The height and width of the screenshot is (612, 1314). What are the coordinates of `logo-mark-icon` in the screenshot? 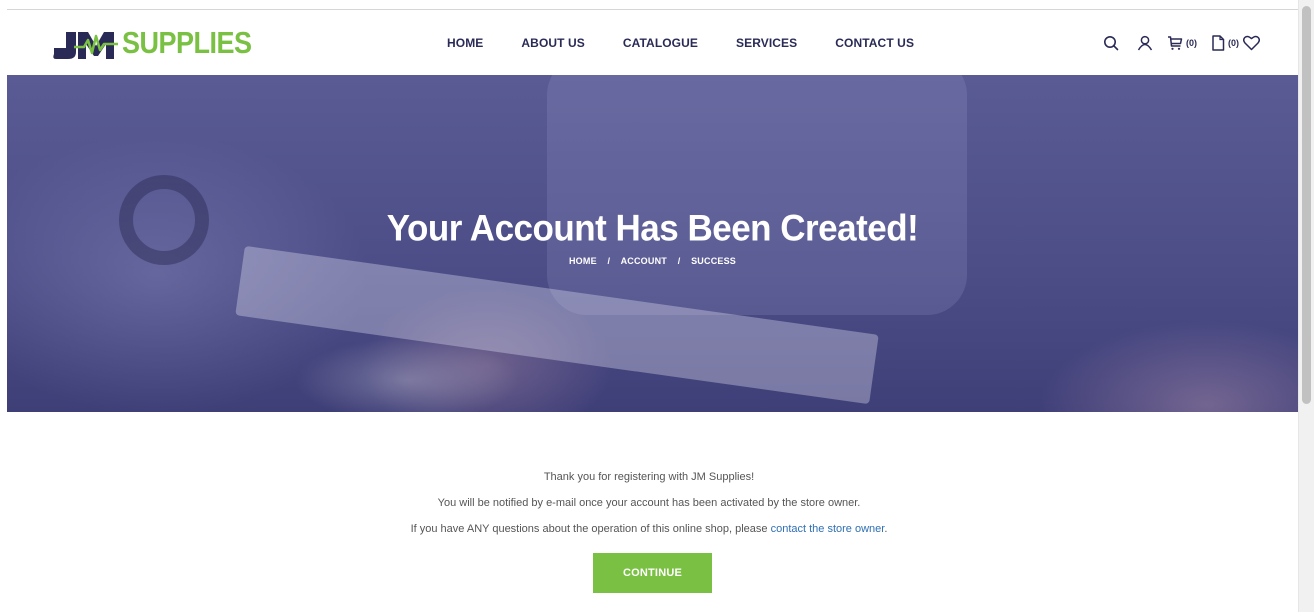 It's located at (85, 45).